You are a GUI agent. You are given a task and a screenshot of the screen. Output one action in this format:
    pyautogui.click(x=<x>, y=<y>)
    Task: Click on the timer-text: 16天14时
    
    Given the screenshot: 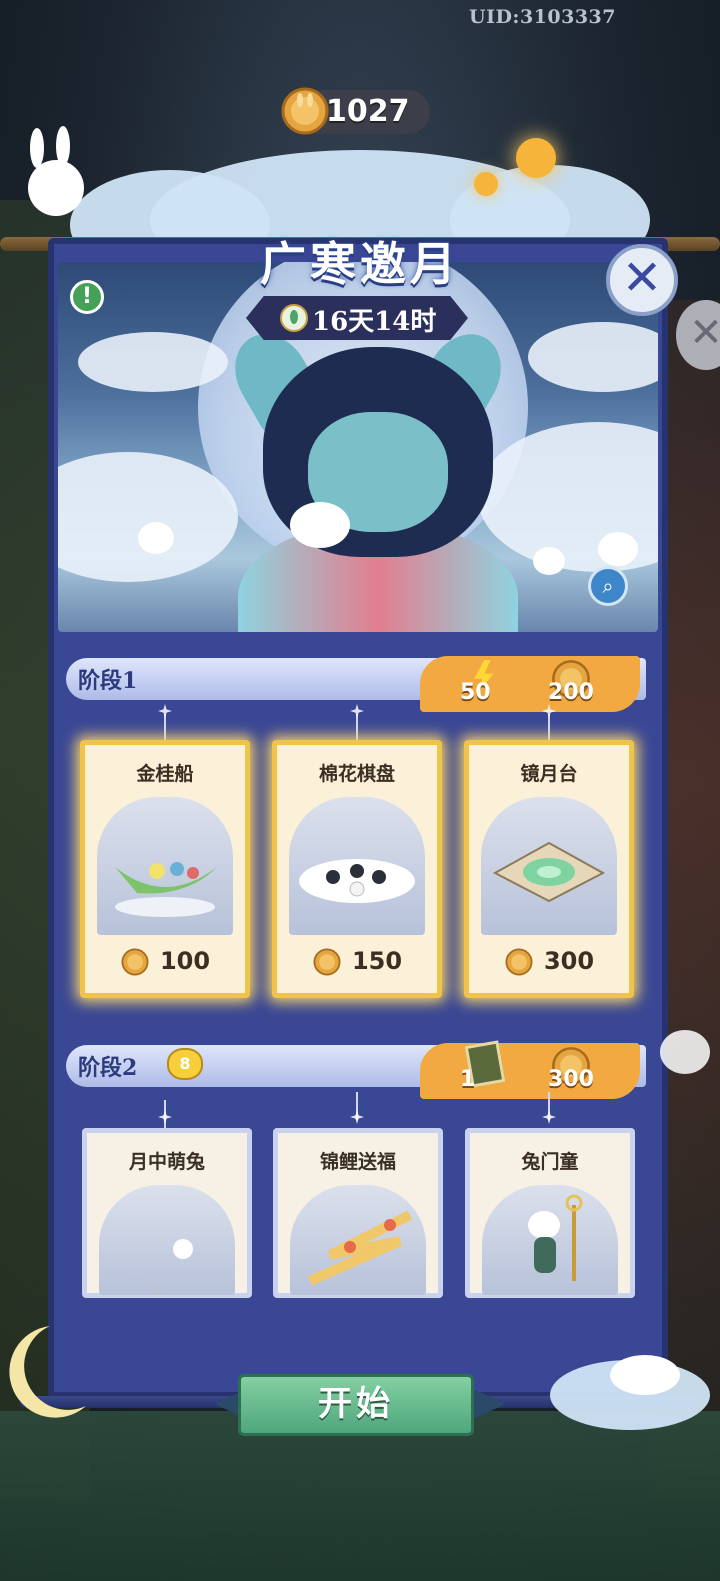 What is the action you would take?
    pyautogui.click(x=374, y=322)
    